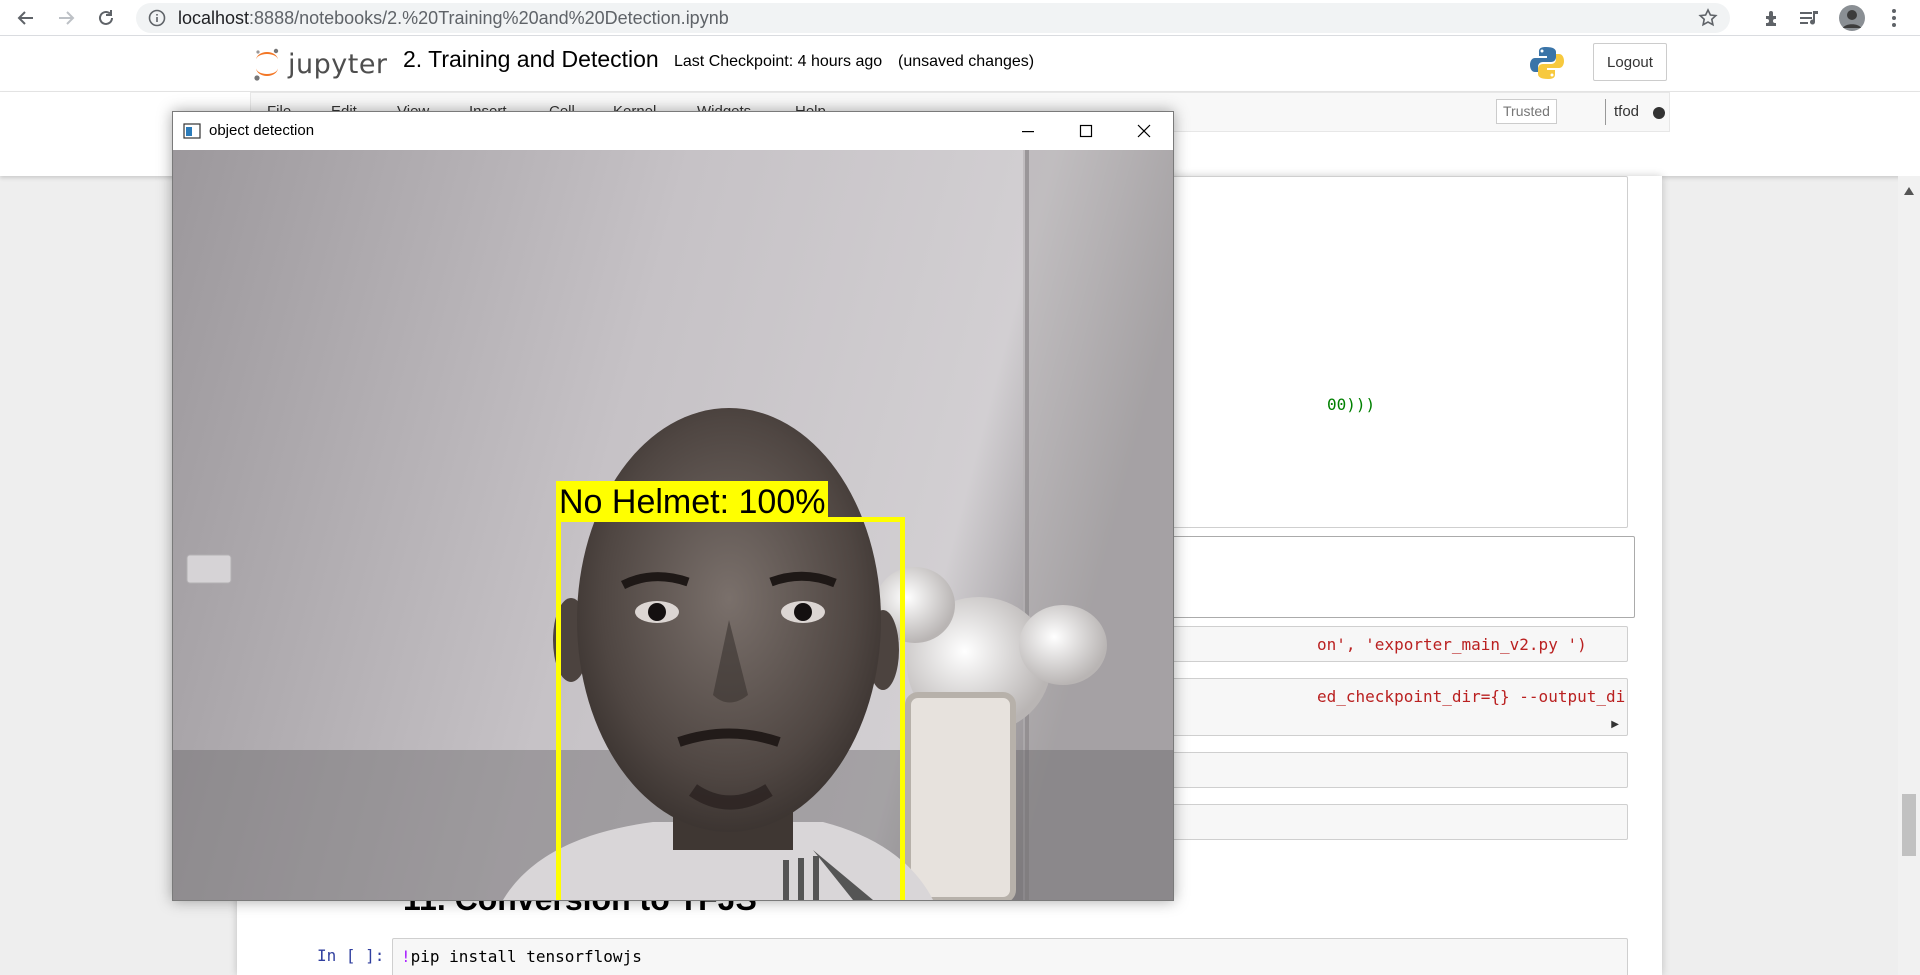 This screenshot has height=975, width=1920. I want to click on minimize-icon, so click(1028, 131).